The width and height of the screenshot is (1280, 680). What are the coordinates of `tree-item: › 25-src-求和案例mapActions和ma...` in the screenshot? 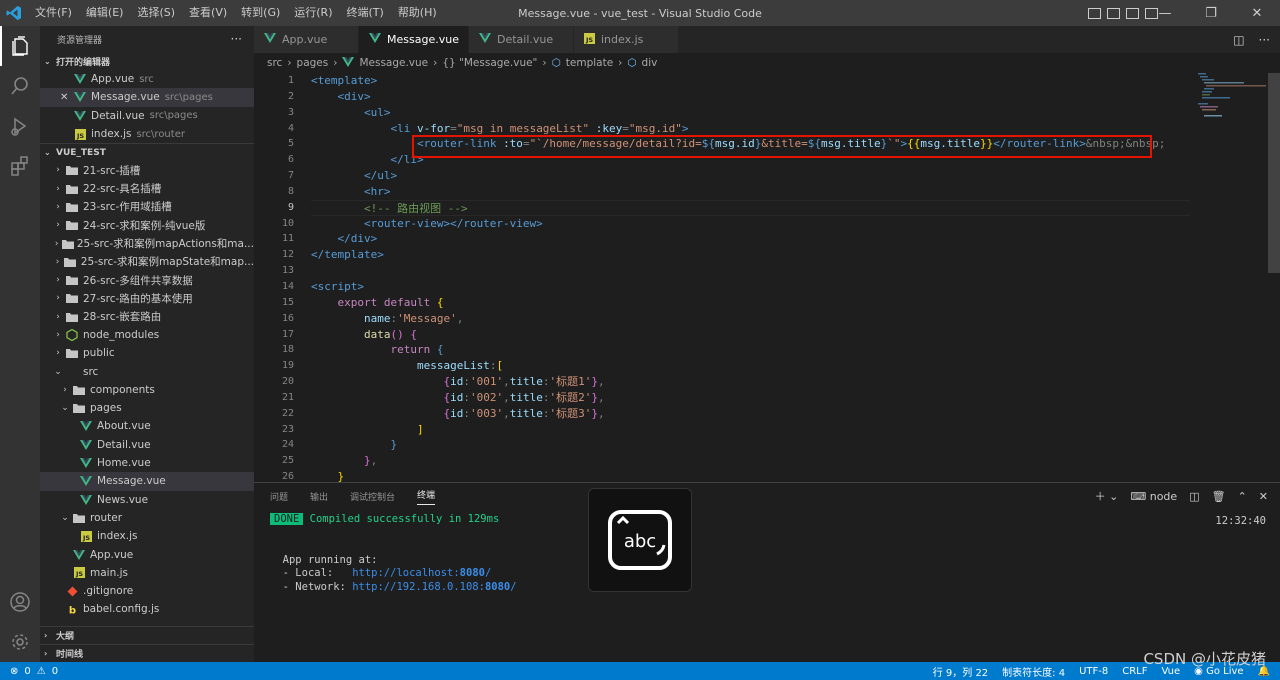 It's located at (147, 243).